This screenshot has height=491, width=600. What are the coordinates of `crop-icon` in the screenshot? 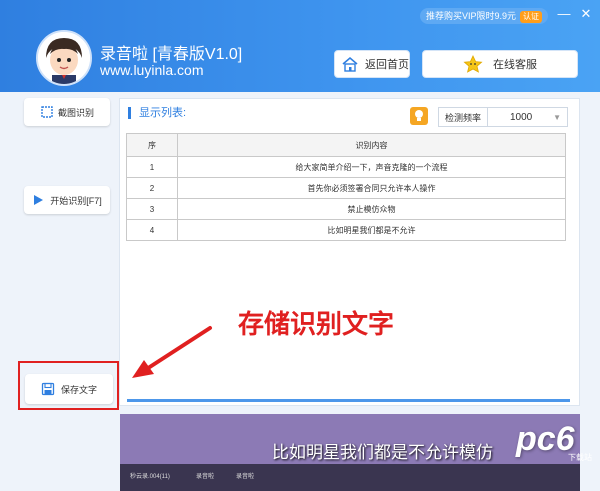 It's located at (47, 112).